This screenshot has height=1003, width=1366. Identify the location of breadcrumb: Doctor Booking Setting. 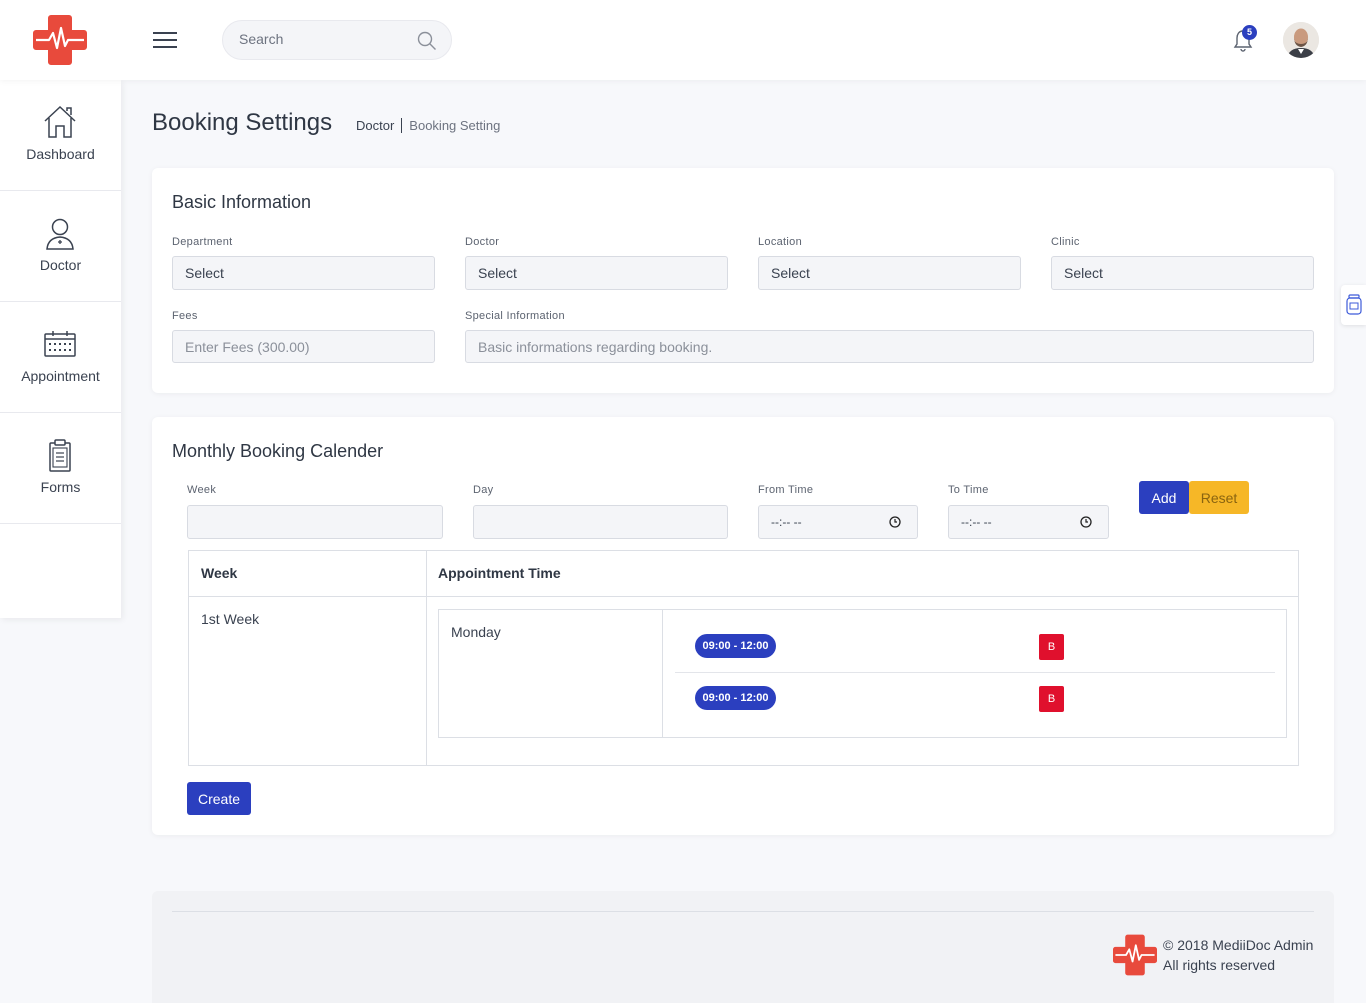
(428, 125).